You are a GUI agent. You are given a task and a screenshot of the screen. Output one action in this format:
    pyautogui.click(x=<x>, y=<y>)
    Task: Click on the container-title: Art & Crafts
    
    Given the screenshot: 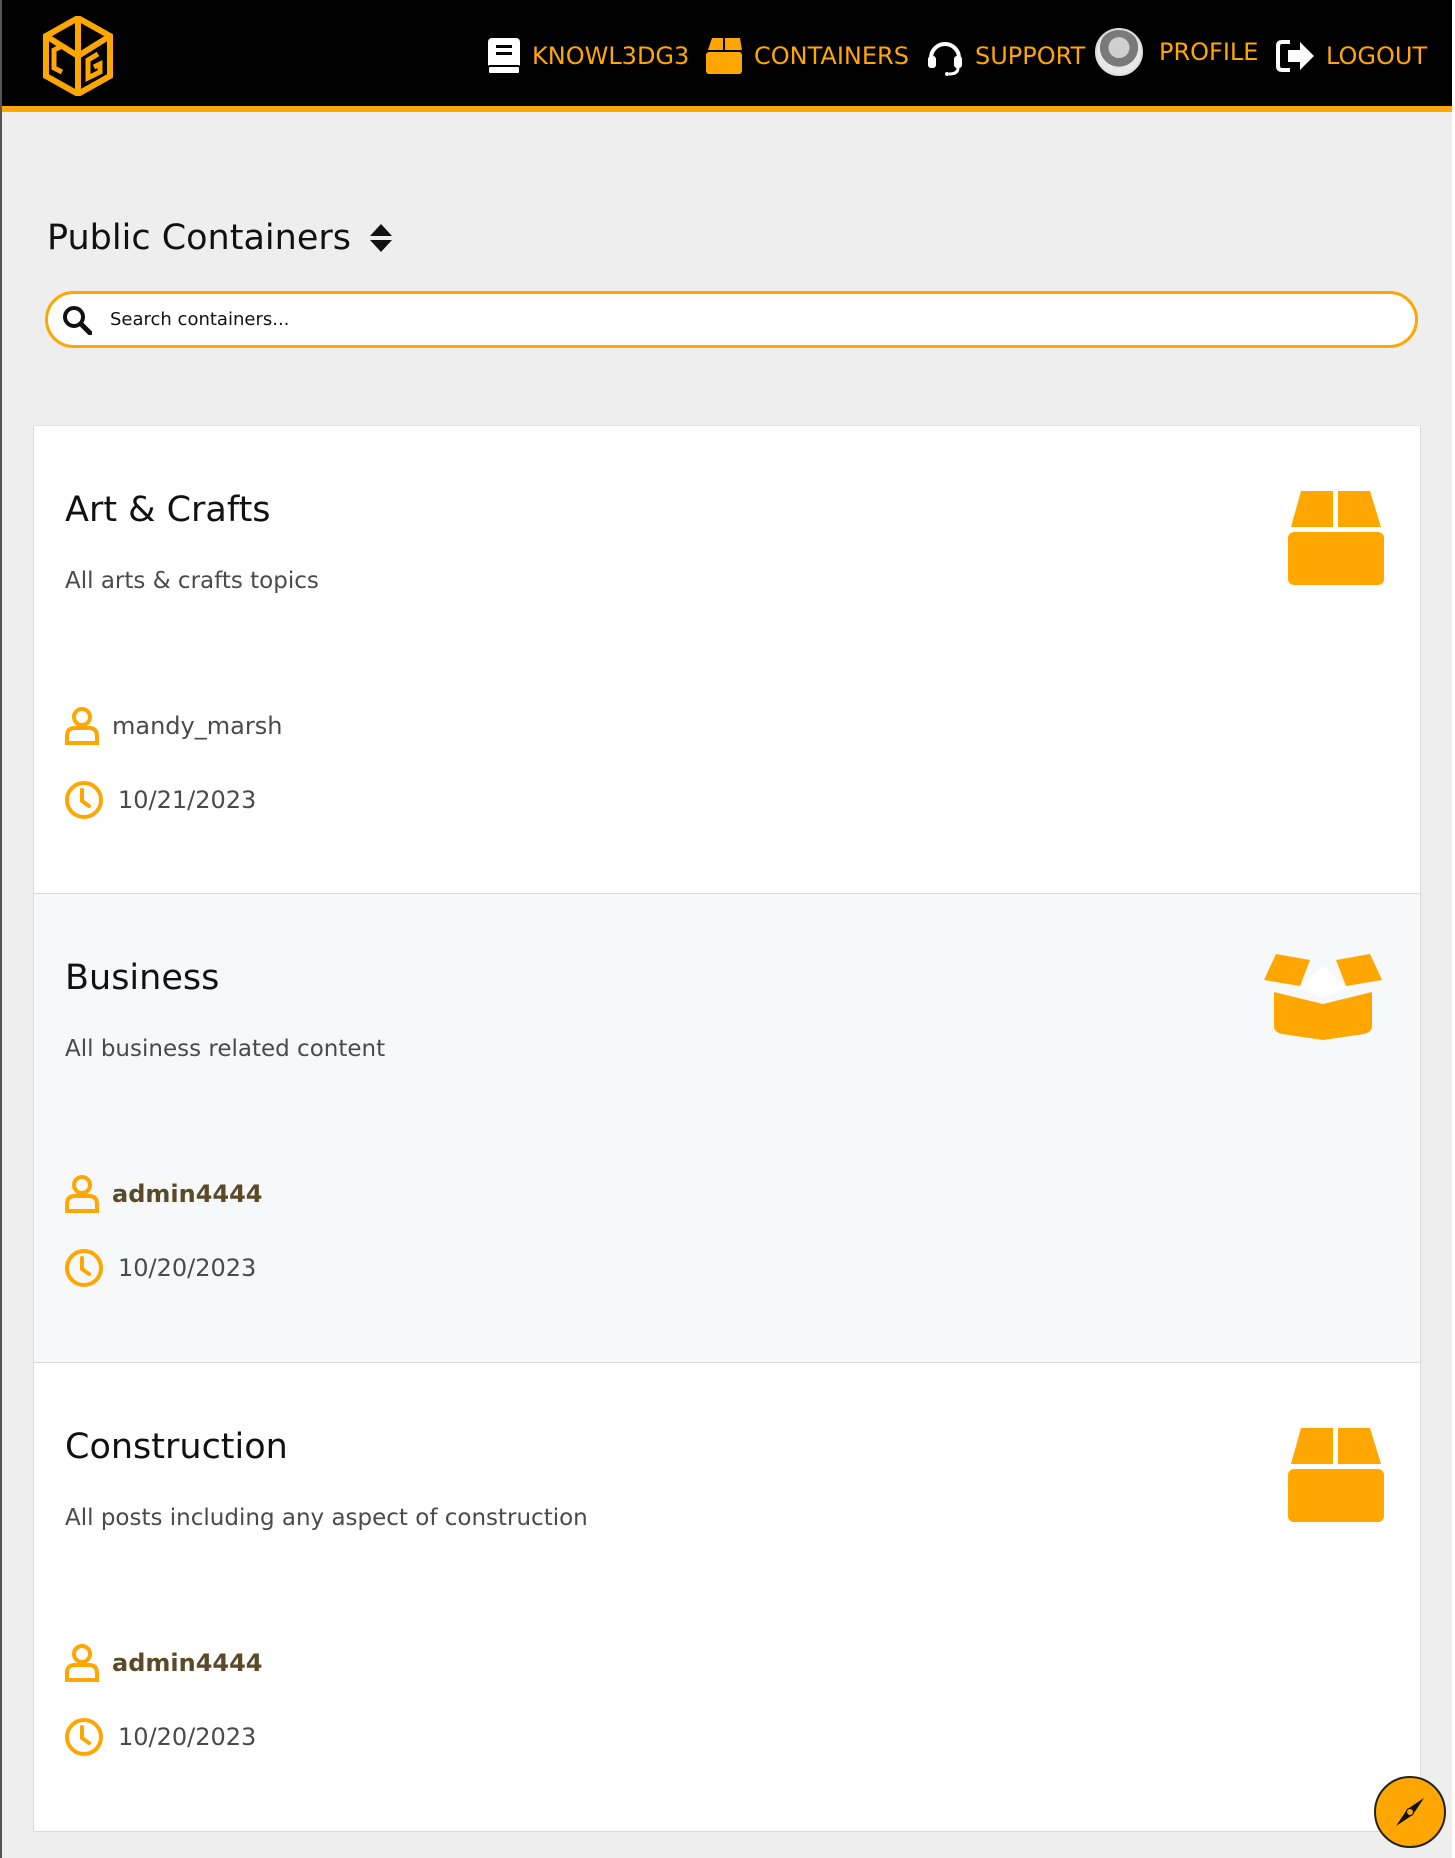 What is the action you would take?
    pyautogui.click(x=168, y=510)
    